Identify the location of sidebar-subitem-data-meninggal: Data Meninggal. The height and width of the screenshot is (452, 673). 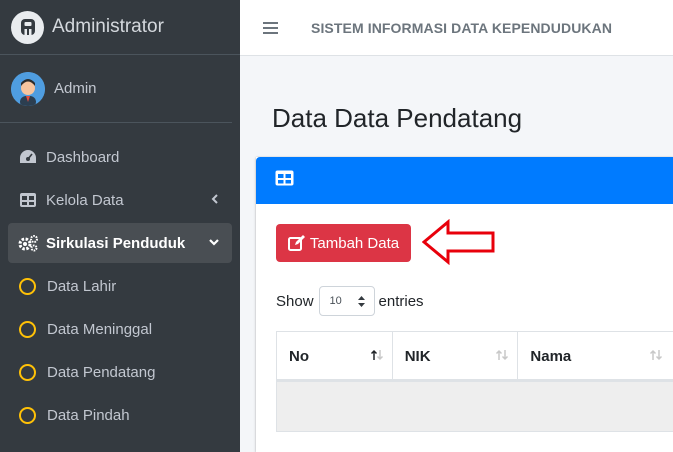
(120, 329).